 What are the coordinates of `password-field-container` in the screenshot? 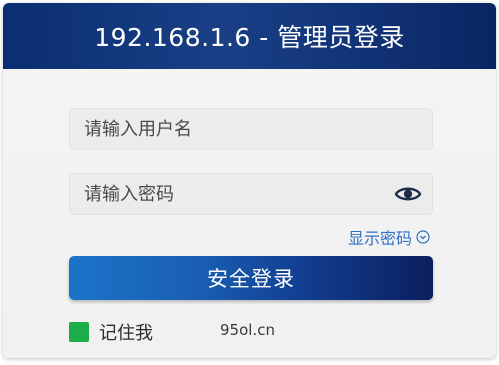 It's located at (251, 194).